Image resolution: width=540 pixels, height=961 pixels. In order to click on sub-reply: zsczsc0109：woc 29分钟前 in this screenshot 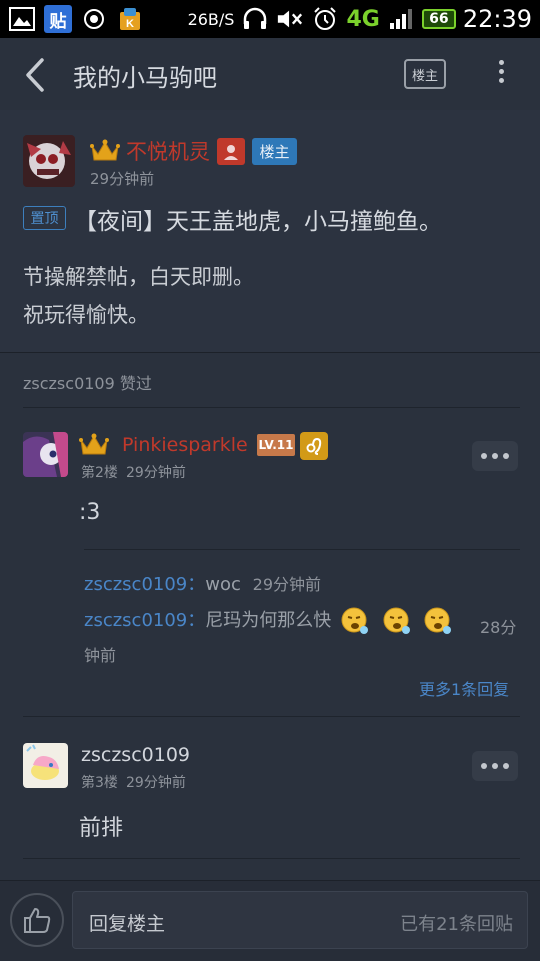, I will do `click(202, 583)`.